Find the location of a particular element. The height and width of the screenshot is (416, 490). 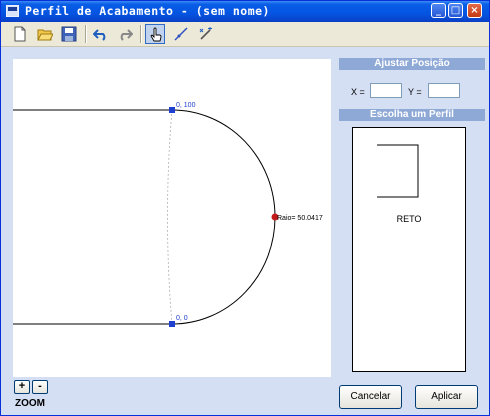

pointer-hand-icon is located at coordinates (155, 34).